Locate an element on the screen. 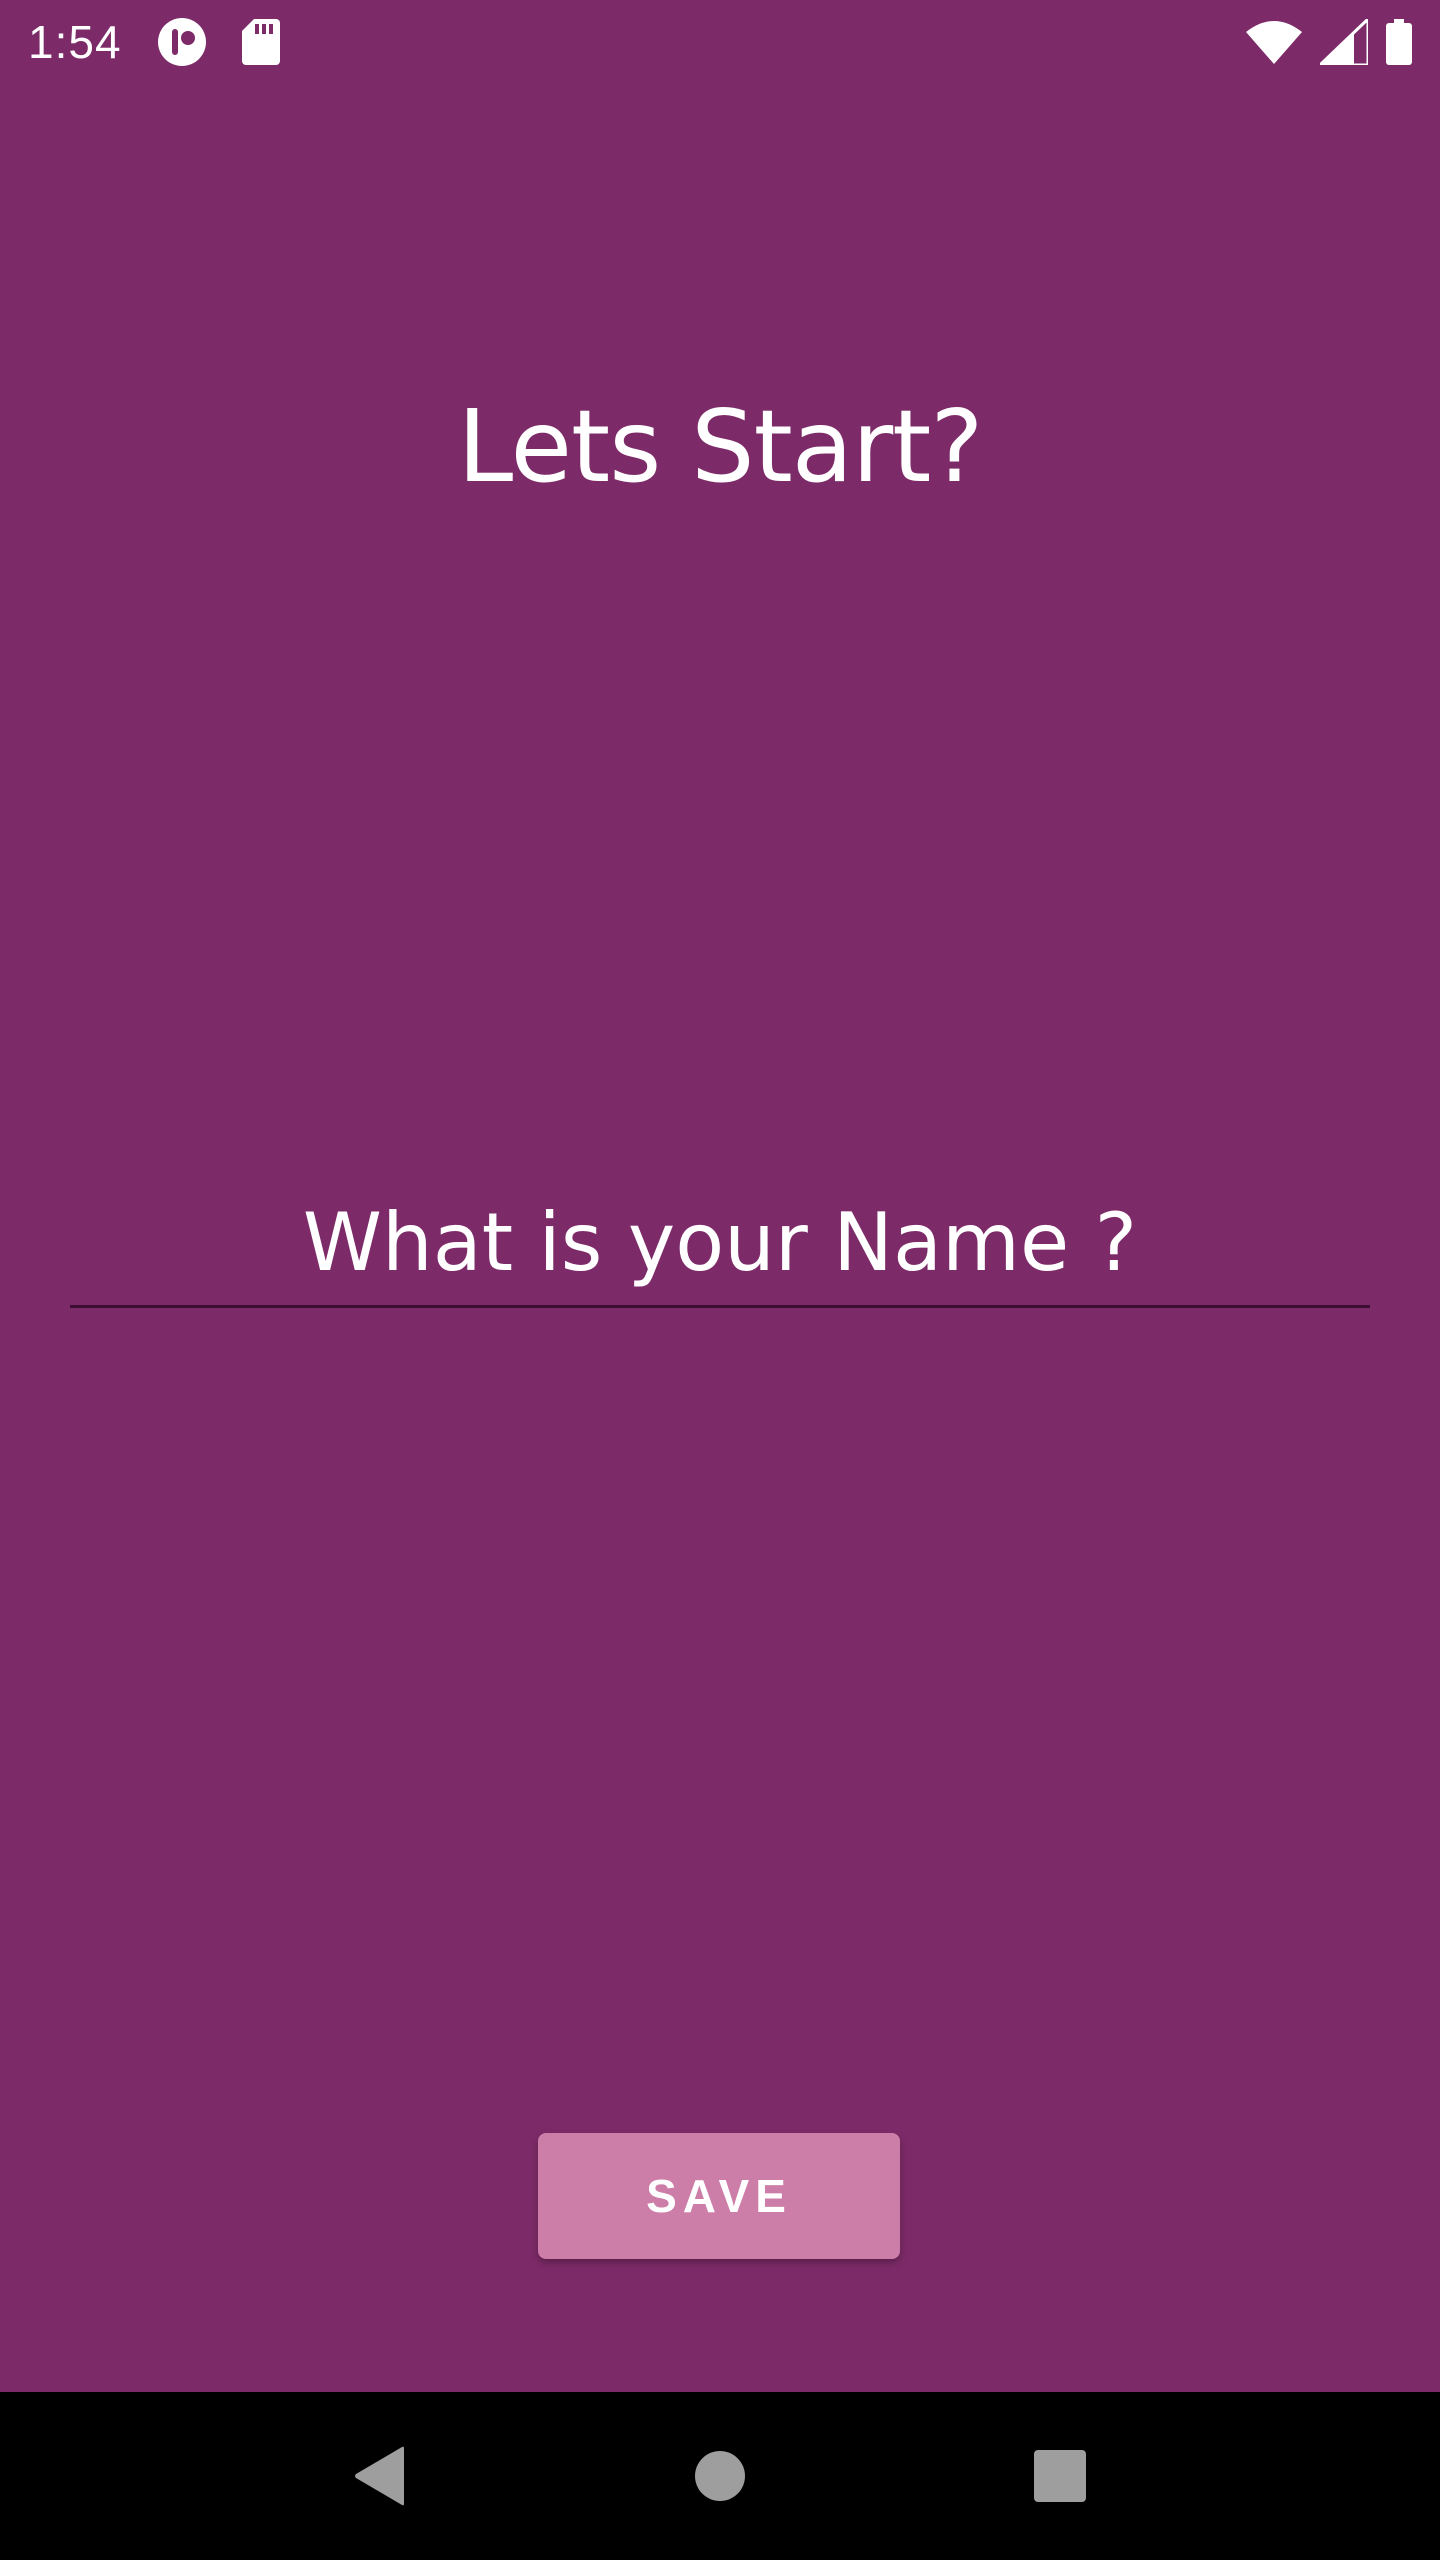 This screenshot has width=1440, height=2560. name-input is located at coordinates (720, 1244).